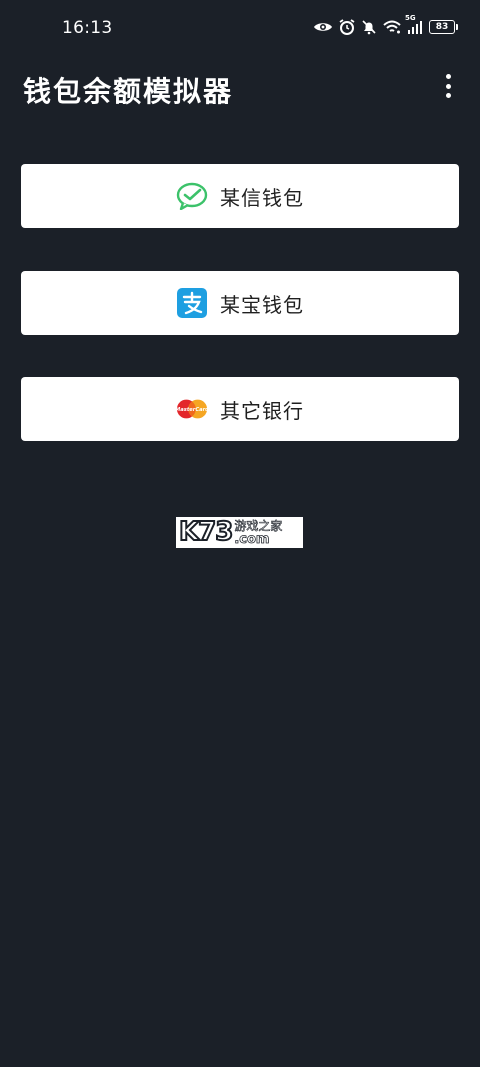 Image resolution: width=480 pixels, height=1067 pixels. I want to click on mastercard-icon: MasterCard, so click(192, 409).